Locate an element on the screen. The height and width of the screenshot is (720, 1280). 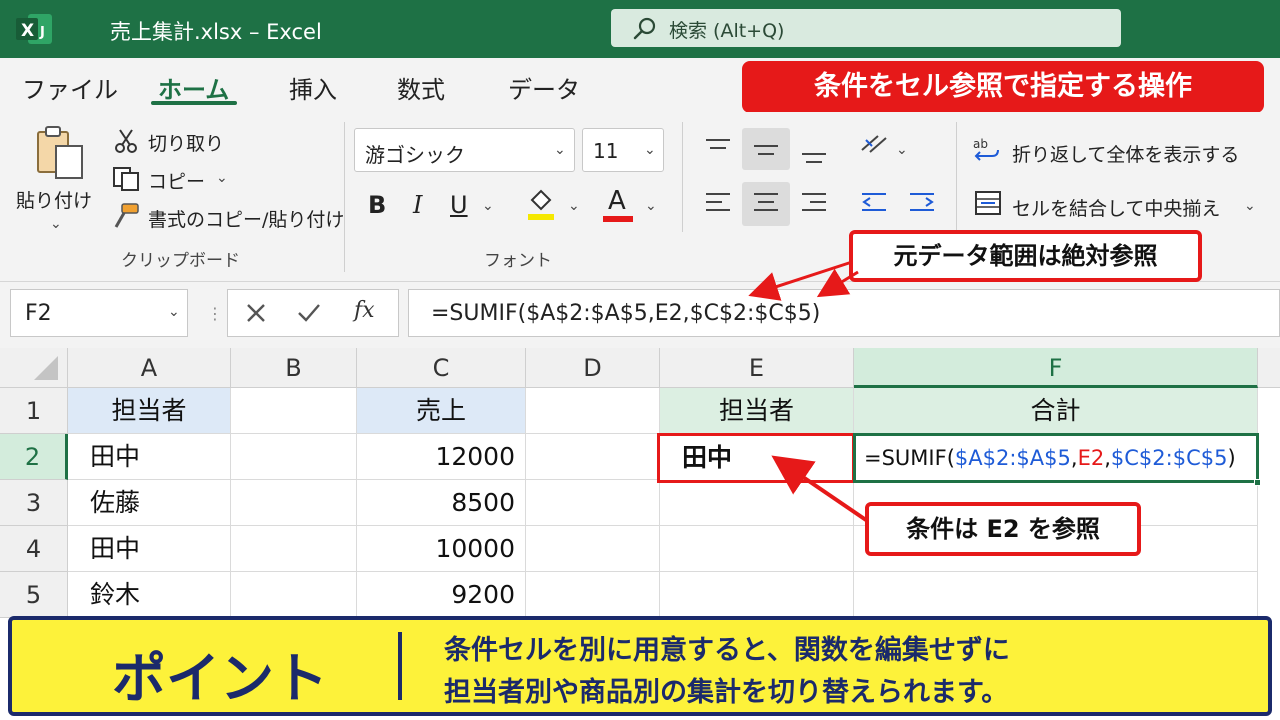
merge-dropdown-icon: ⌄ is located at coordinates (1250, 206).